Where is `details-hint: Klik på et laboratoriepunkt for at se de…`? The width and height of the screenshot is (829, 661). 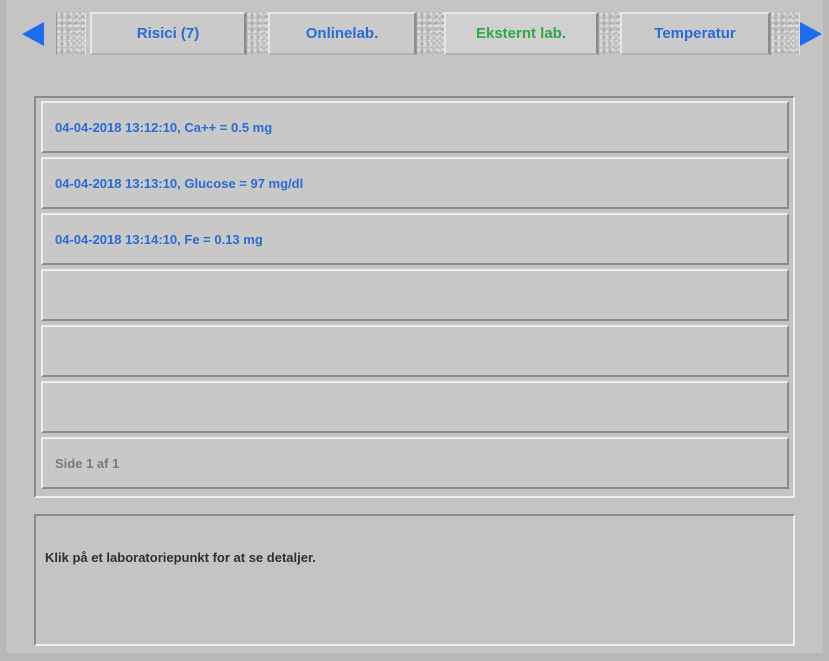
details-hint: Klik på et laboratoriepunkt for at se de… is located at coordinates (180, 557).